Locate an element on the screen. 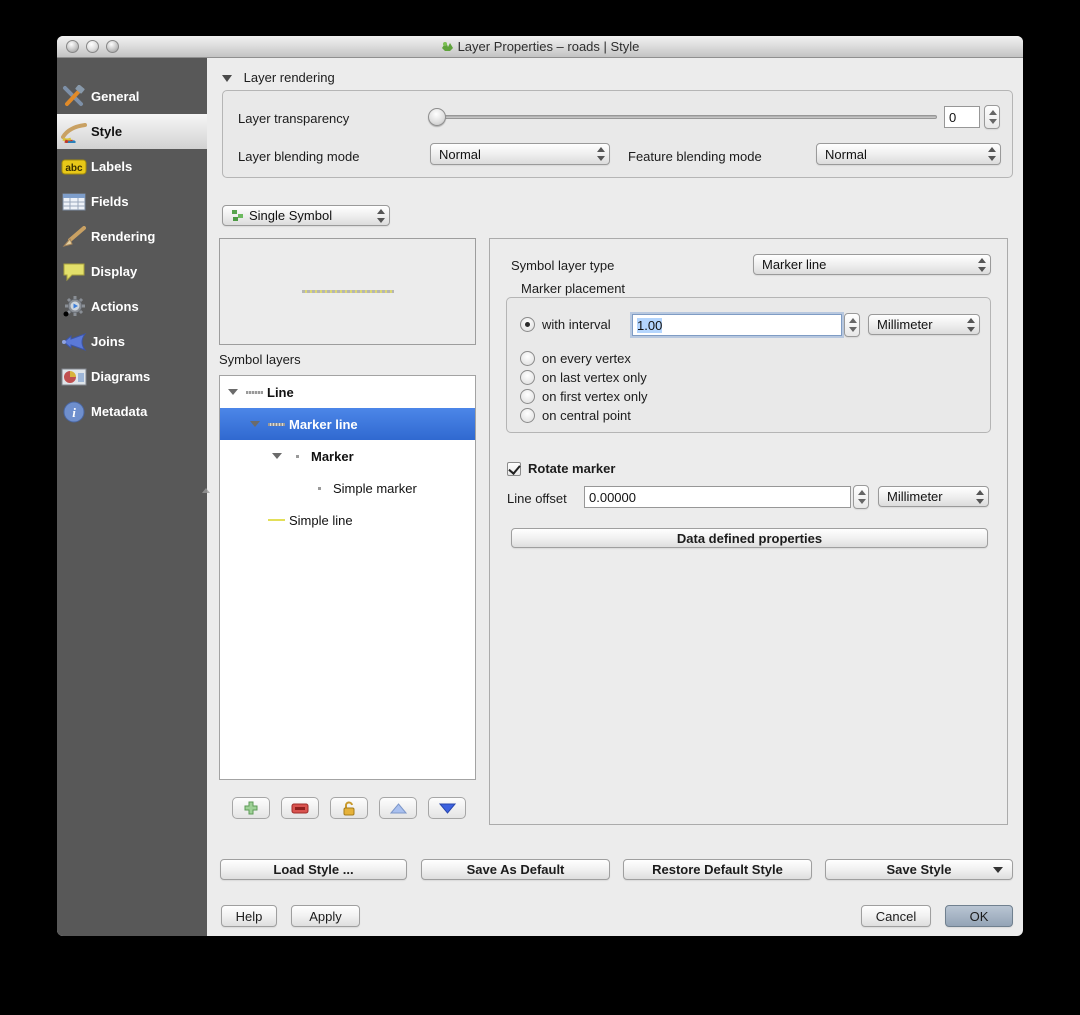 The height and width of the screenshot is (1015, 1080). transparency-value-input: 0 is located at coordinates (962, 117).